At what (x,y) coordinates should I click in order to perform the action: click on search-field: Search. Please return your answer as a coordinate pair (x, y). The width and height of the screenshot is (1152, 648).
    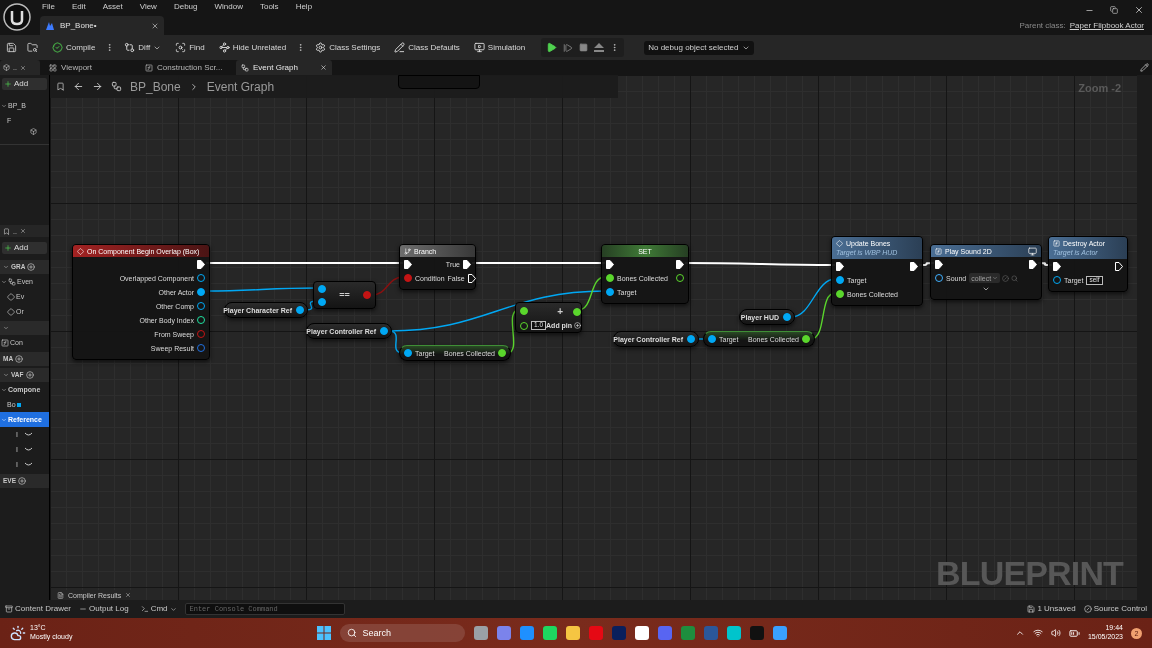
    Looking at the image, I should click on (403, 633).